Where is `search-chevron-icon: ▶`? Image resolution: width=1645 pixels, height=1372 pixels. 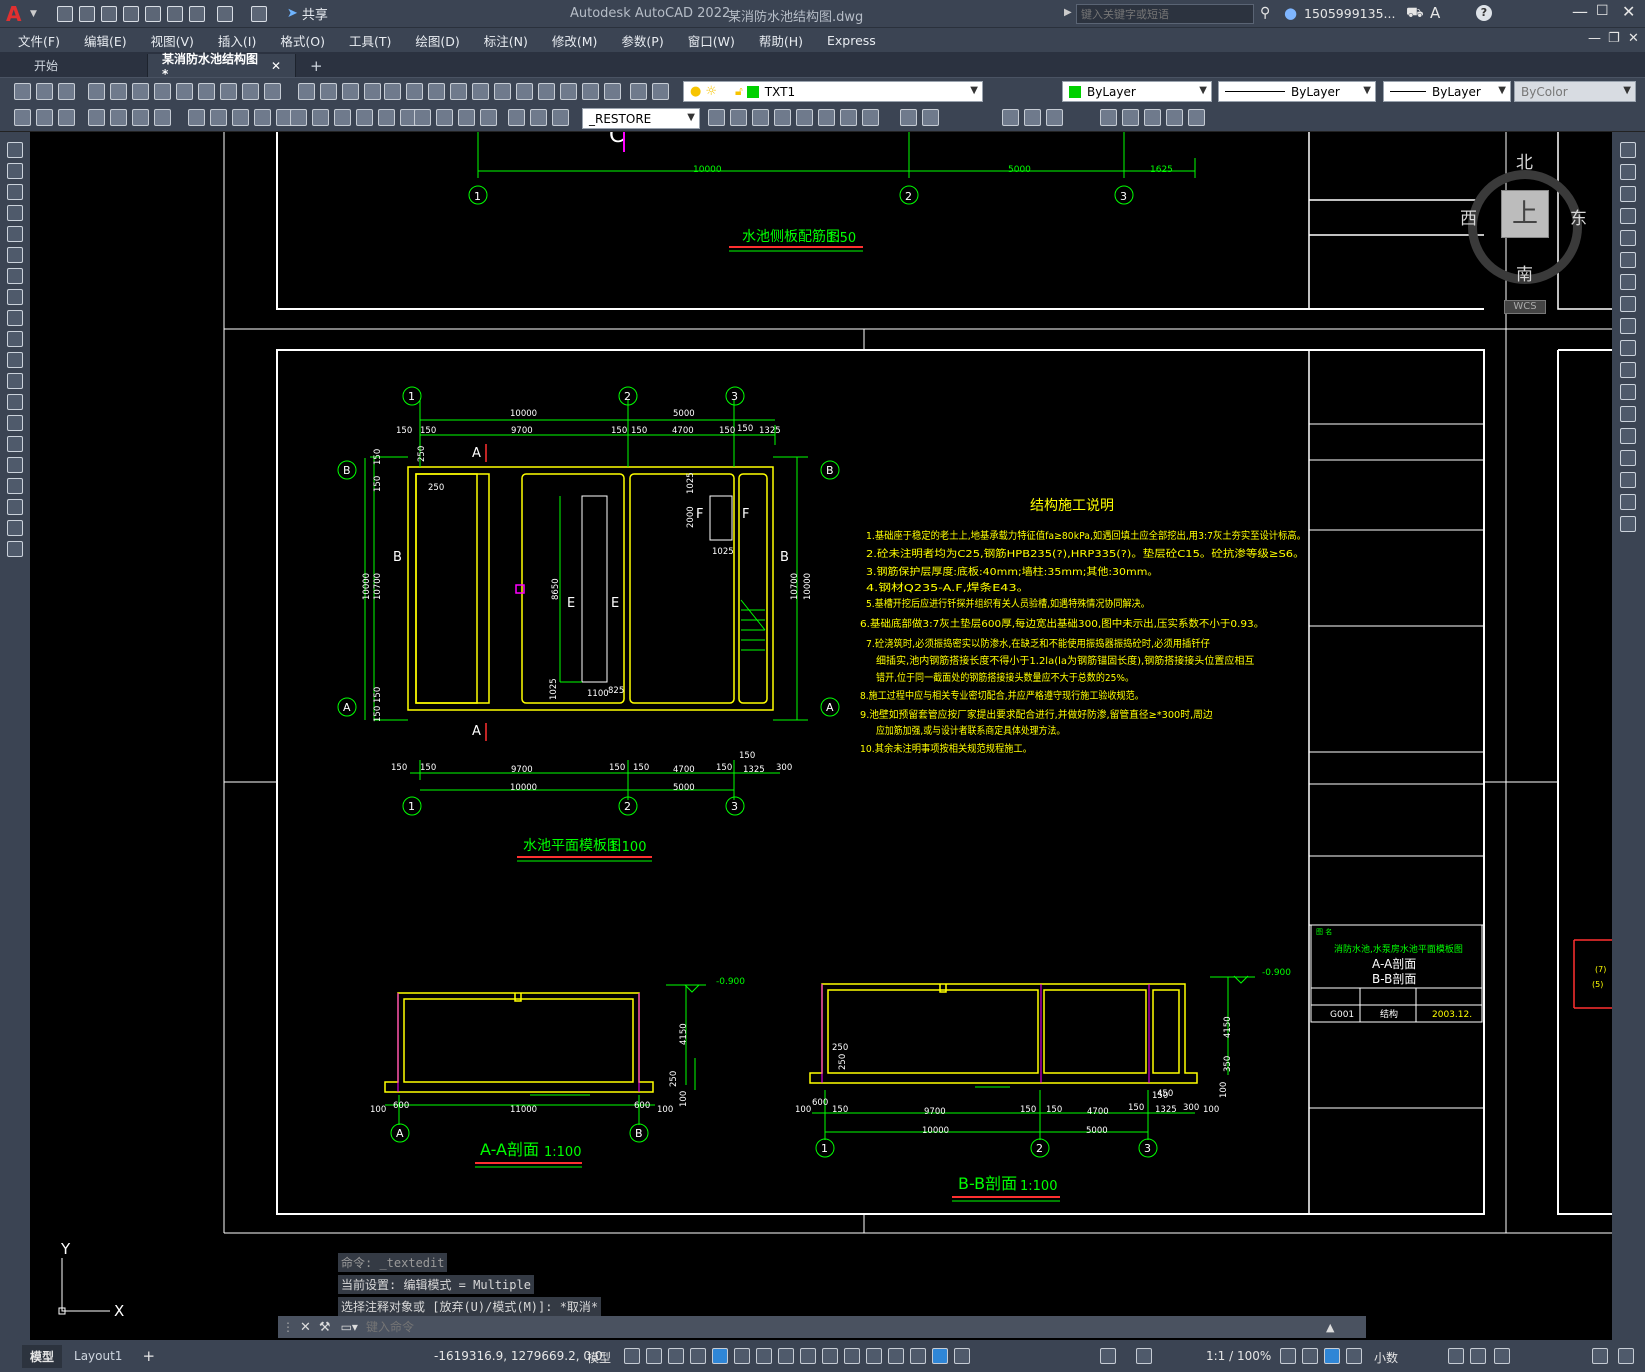
search-chevron-icon: ▶ is located at coordinates (1068, 12).